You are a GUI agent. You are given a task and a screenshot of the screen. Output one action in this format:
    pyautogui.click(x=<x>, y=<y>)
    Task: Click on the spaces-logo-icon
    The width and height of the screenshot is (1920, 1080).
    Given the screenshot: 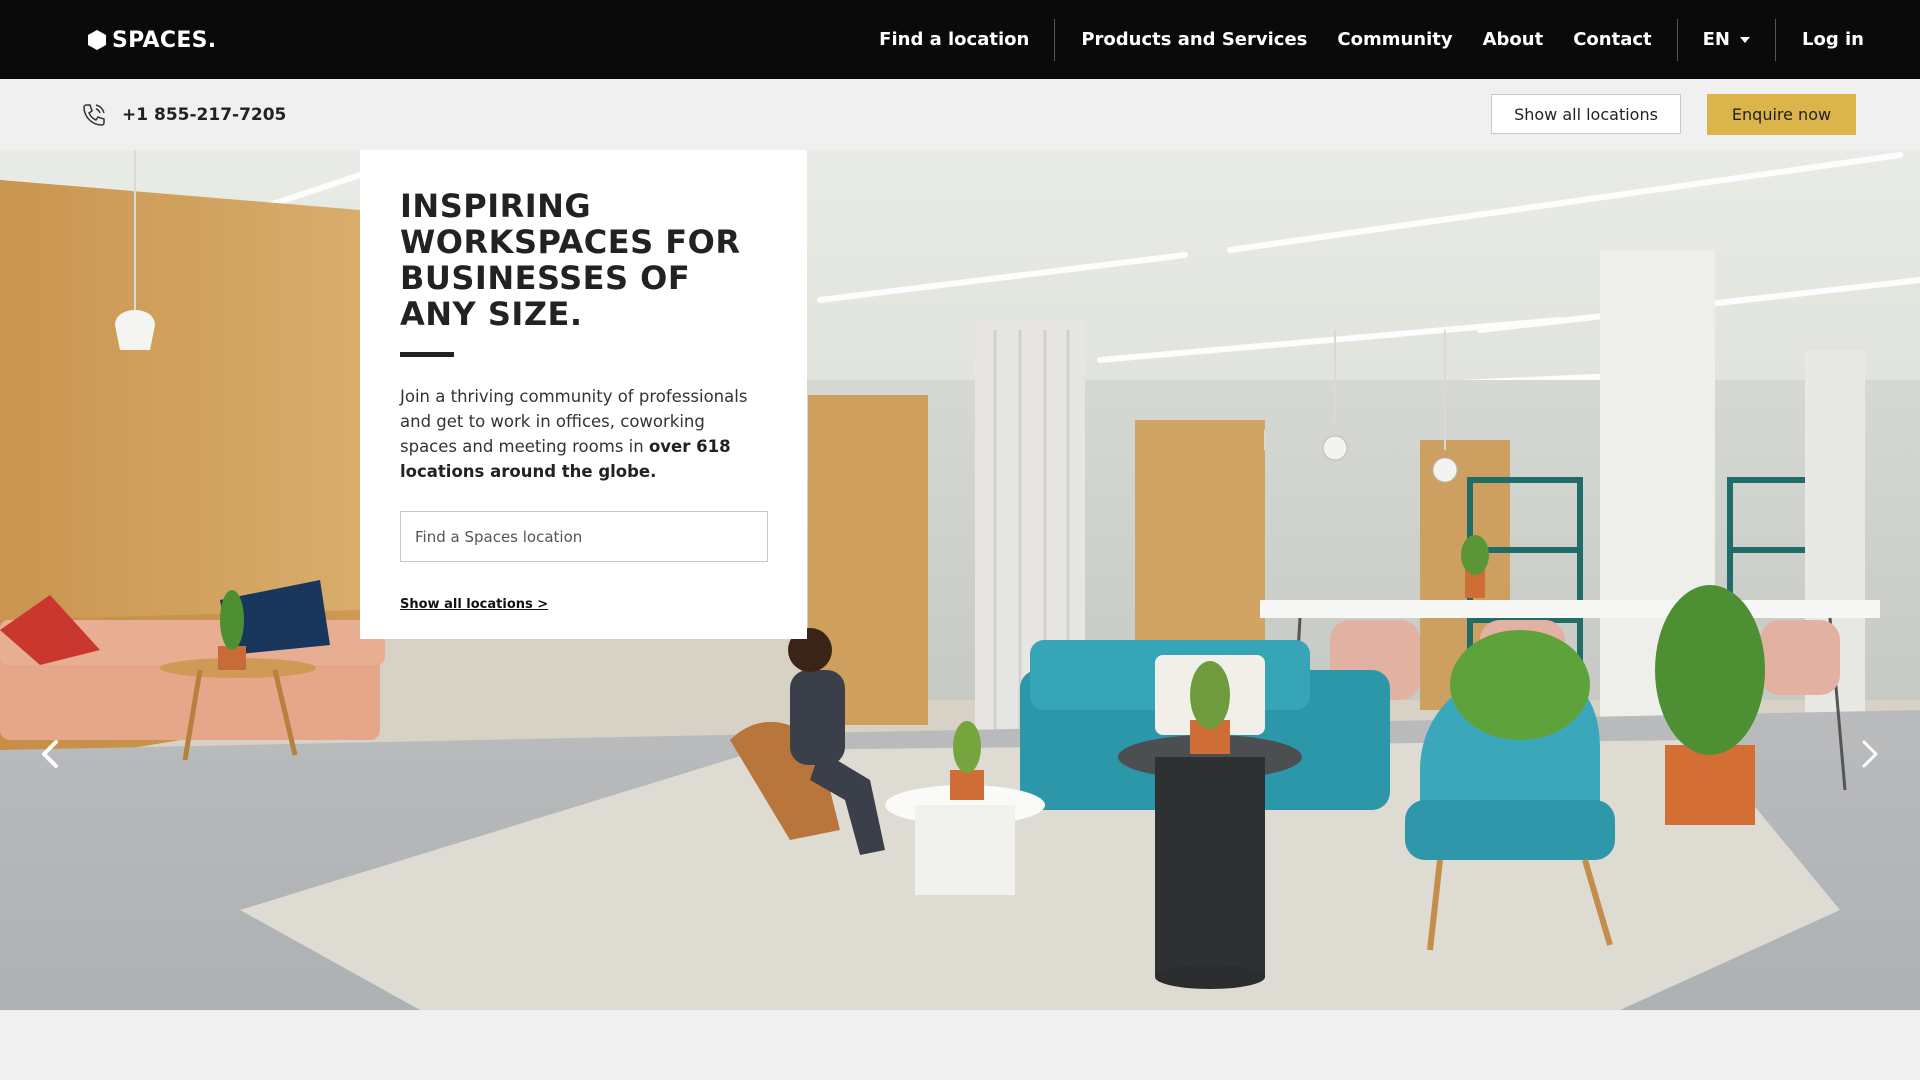 What is the action you would take?
    pyautogui.click(x=97, y=40)
    